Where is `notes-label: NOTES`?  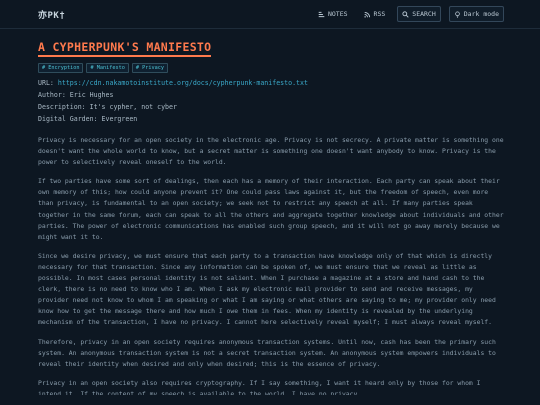 notes-label: NOTES is located at coordinates (337, 14).